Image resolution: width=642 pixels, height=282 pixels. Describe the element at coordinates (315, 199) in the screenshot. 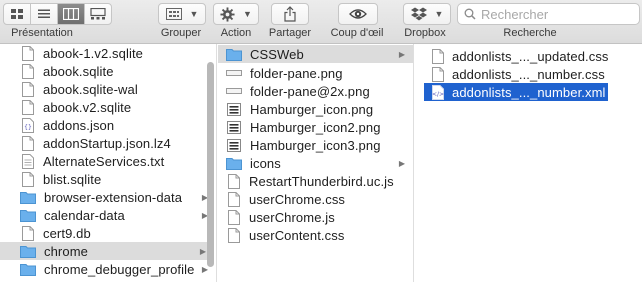

I see `list-item: userChrome.css` at that location.